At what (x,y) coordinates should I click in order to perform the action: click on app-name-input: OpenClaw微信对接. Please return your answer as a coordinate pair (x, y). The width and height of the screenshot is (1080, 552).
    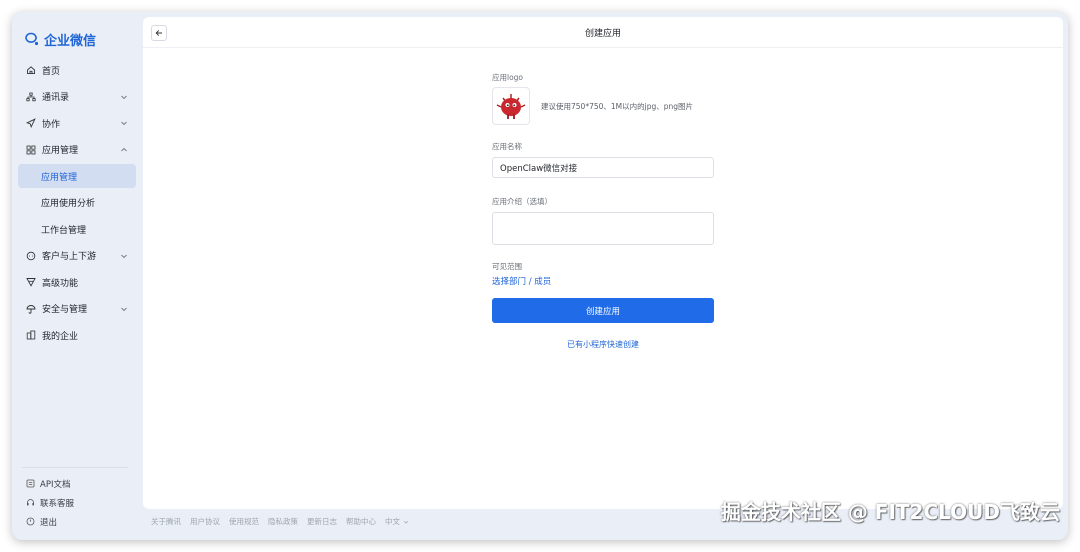
    Looking at the image, I should click on (603, 167).